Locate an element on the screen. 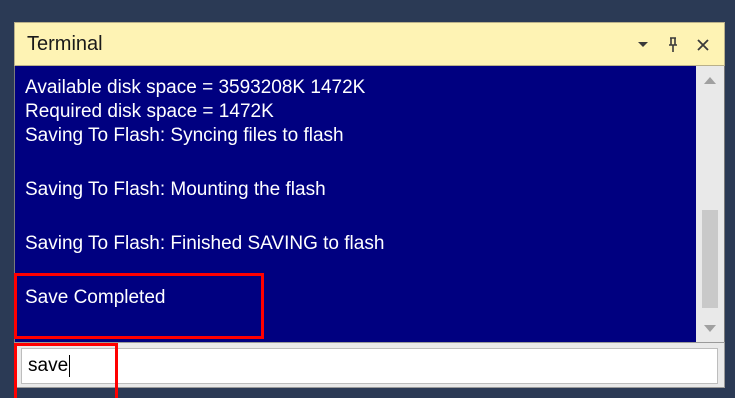 The width and height of the screenshot is (735, 398). command-input: save is located at coordinates (369, 366).